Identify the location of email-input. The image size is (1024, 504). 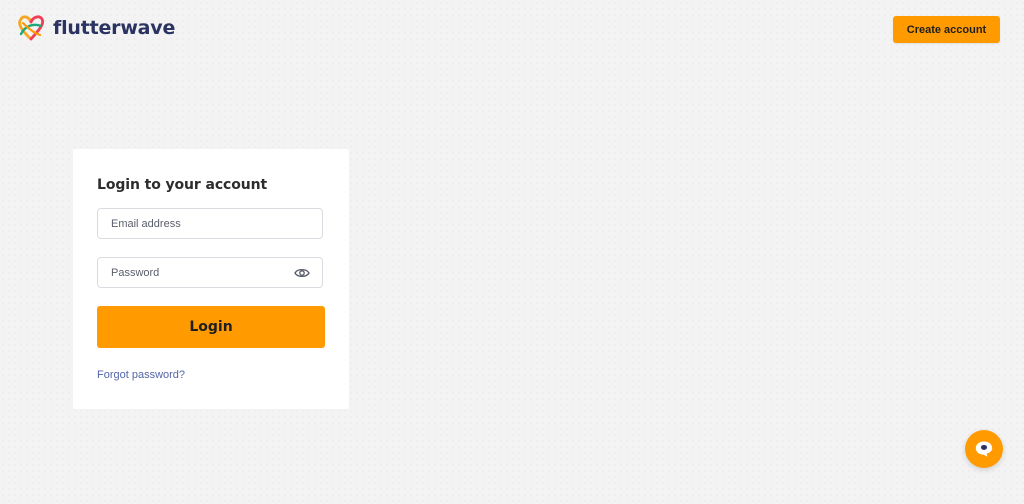
(210, 223).